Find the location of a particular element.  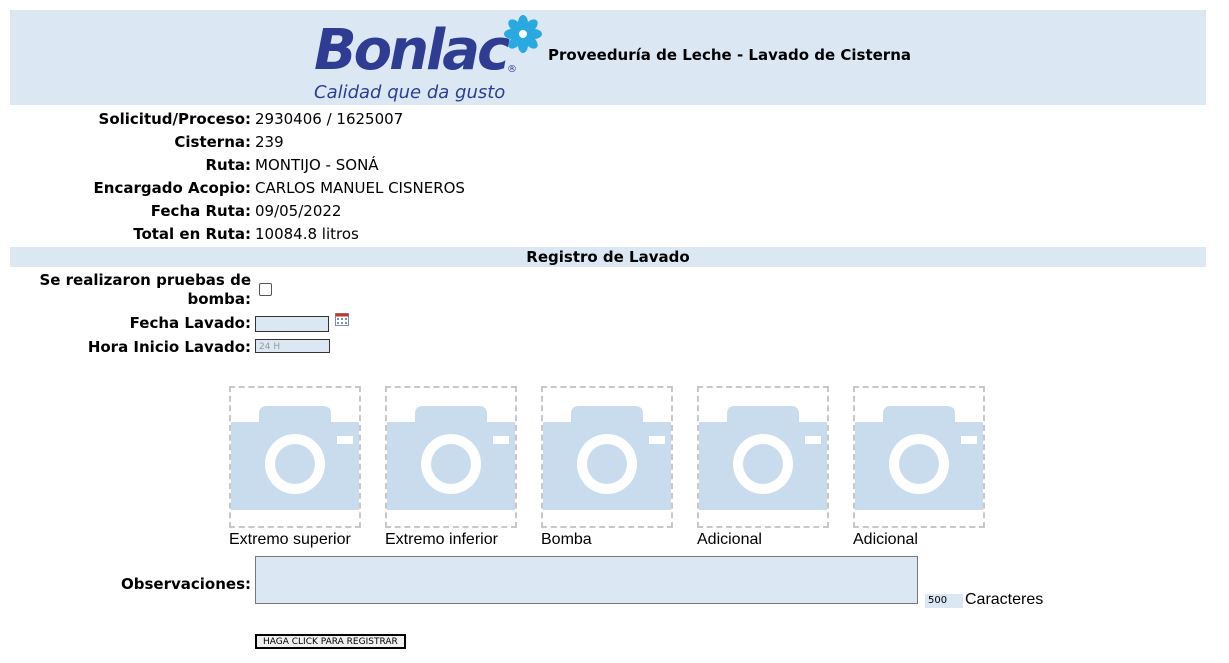

photo-upload-bottom is located at coordinates (451, 457).